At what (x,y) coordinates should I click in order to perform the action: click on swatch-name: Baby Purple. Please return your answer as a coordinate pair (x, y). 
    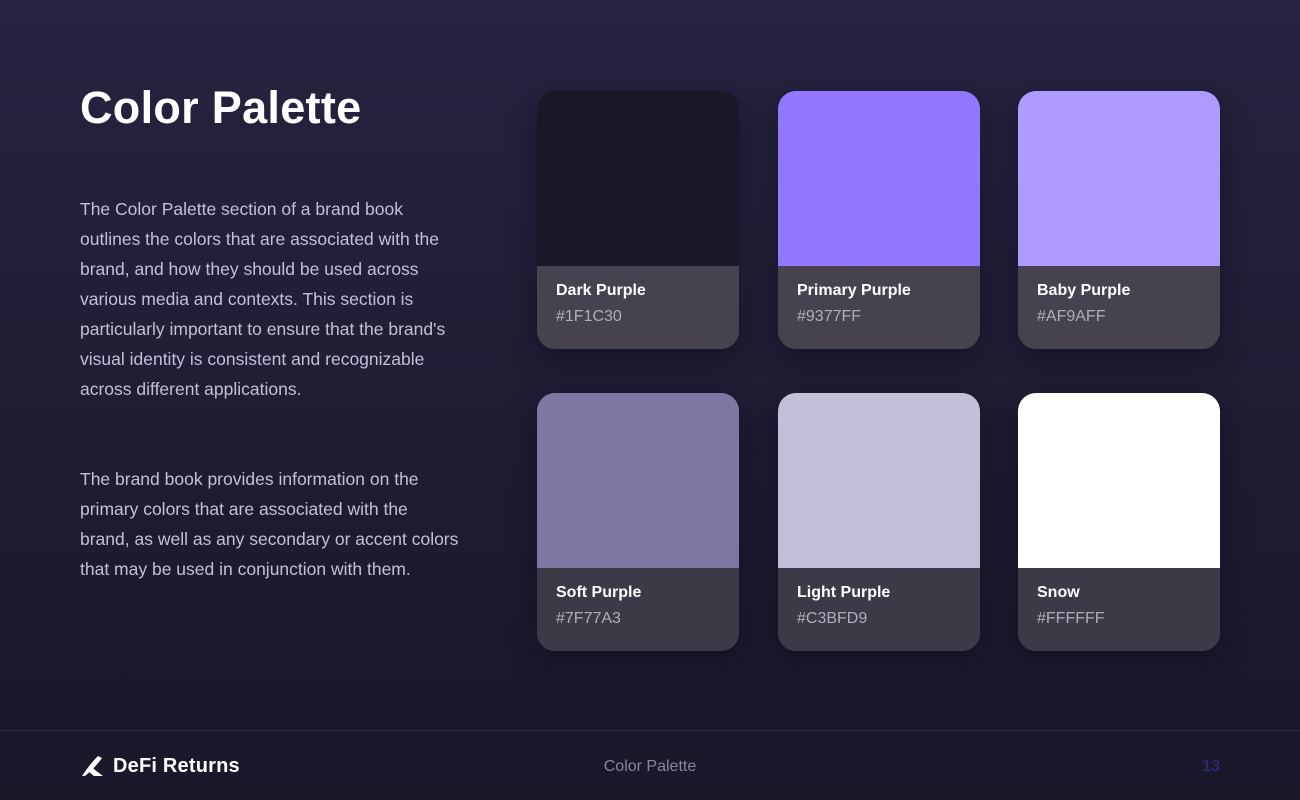
    Looking at the image, I should click on (1084, 290).